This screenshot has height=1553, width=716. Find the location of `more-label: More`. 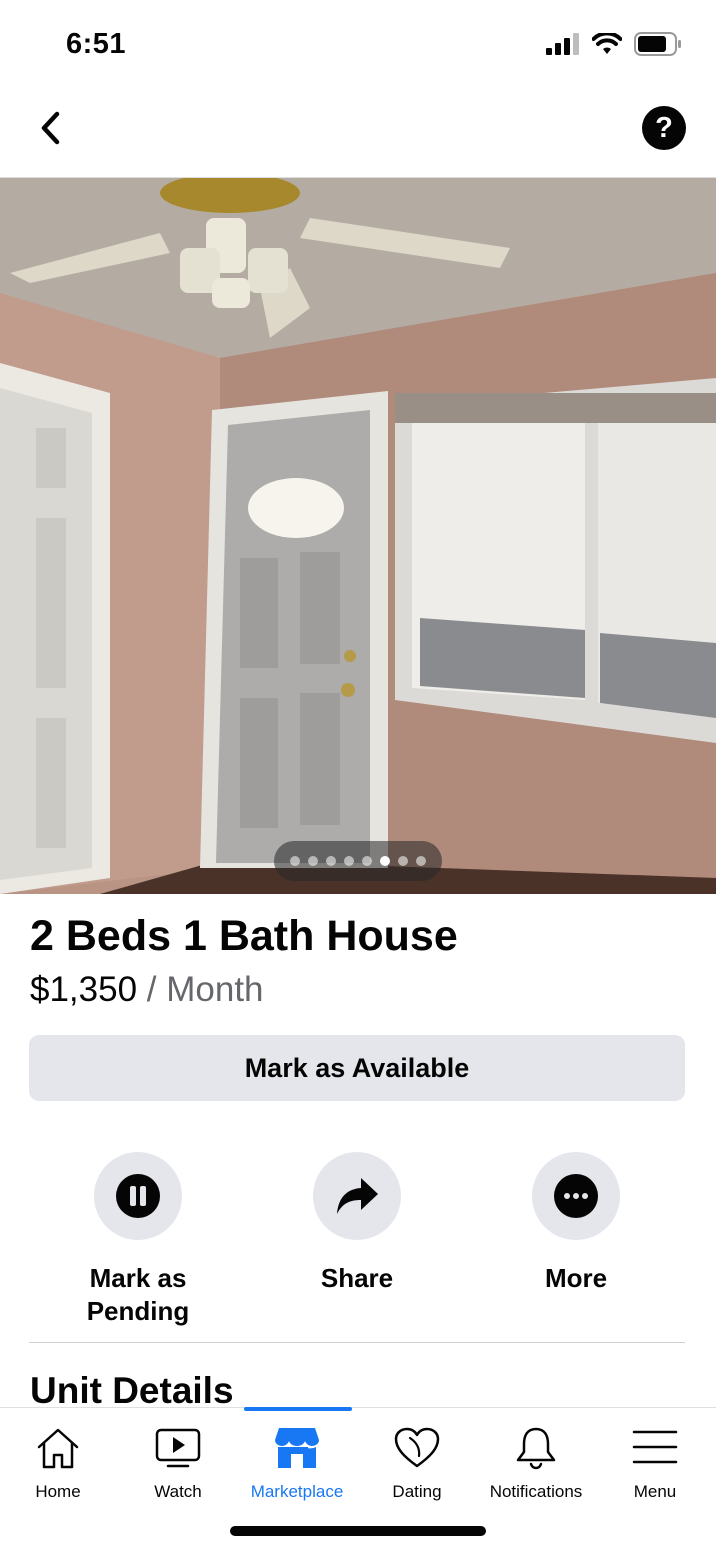

more-label: More is located at coordinates (576, 1278).